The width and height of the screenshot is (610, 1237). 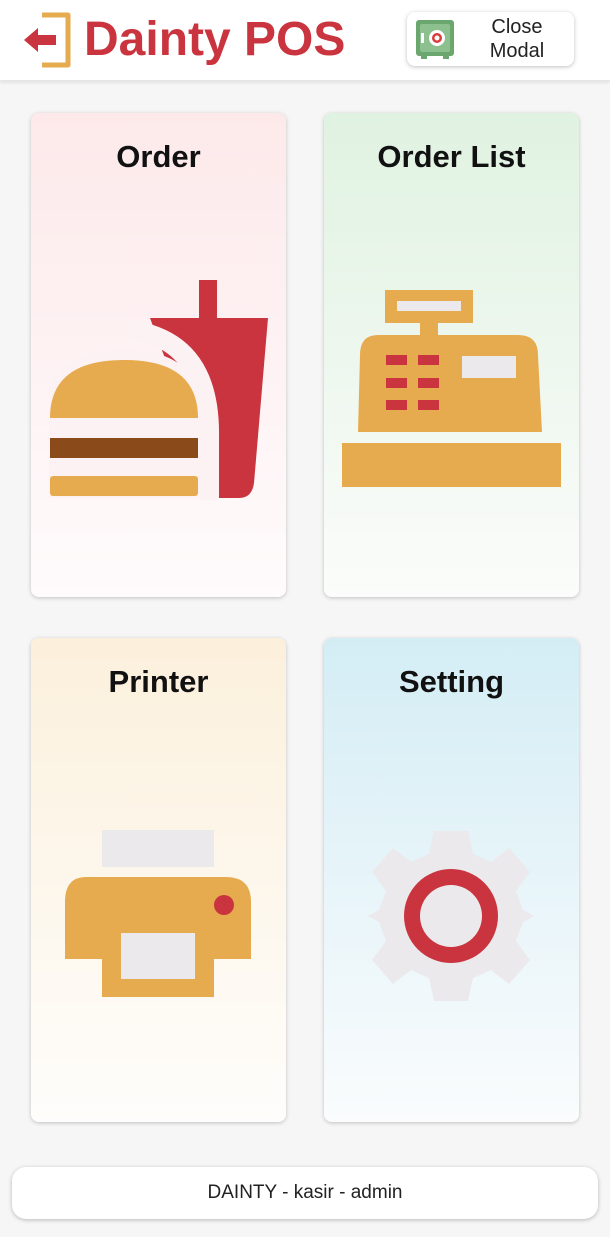 I want to click on app-header: Dainty POS Close Modal, so click(x=305, y=40).